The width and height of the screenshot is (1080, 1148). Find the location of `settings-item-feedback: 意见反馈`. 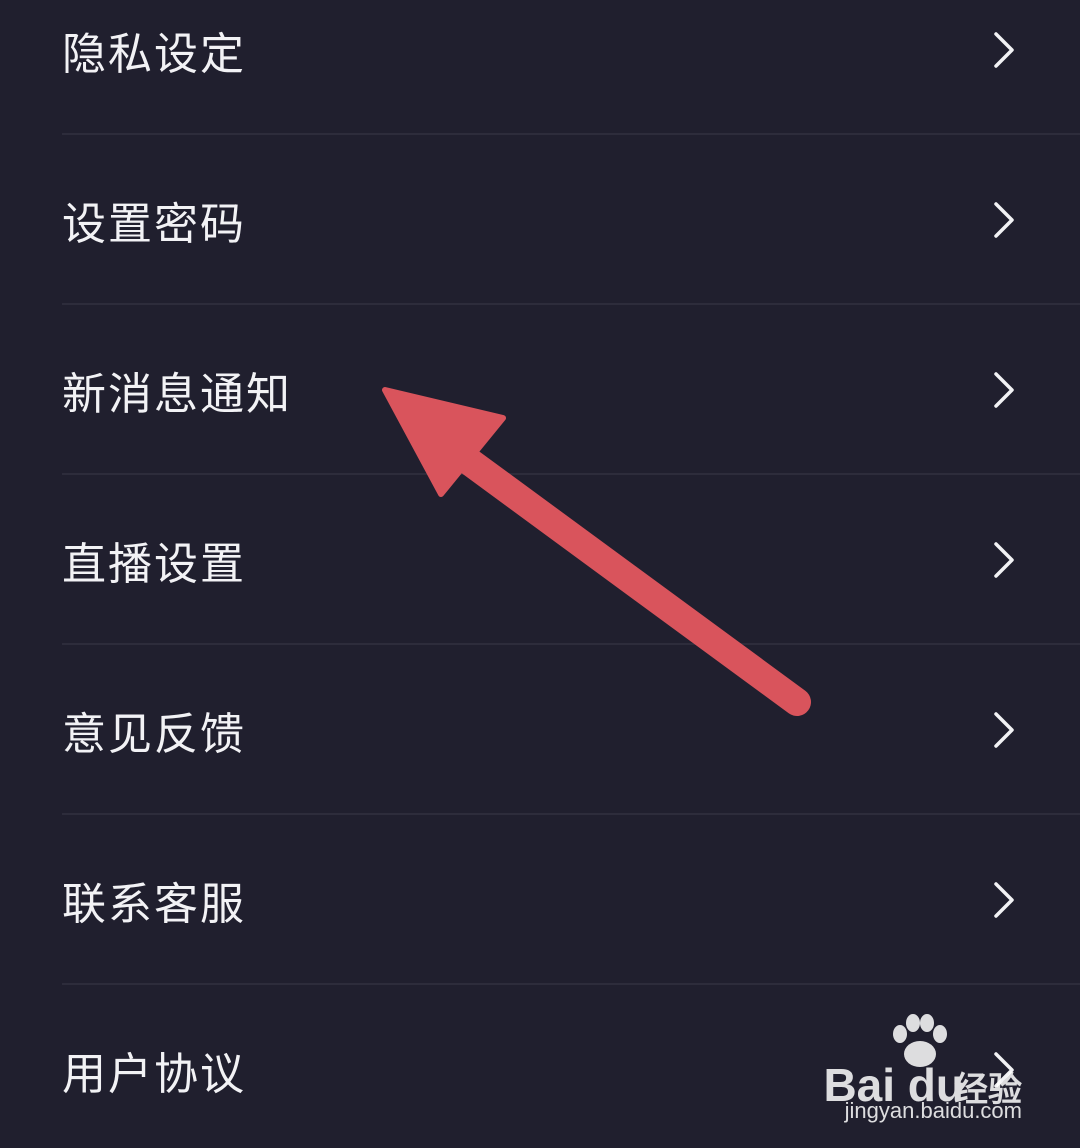

settings-item-feedback: 意见反馈 is located at coordinates (540, 730).